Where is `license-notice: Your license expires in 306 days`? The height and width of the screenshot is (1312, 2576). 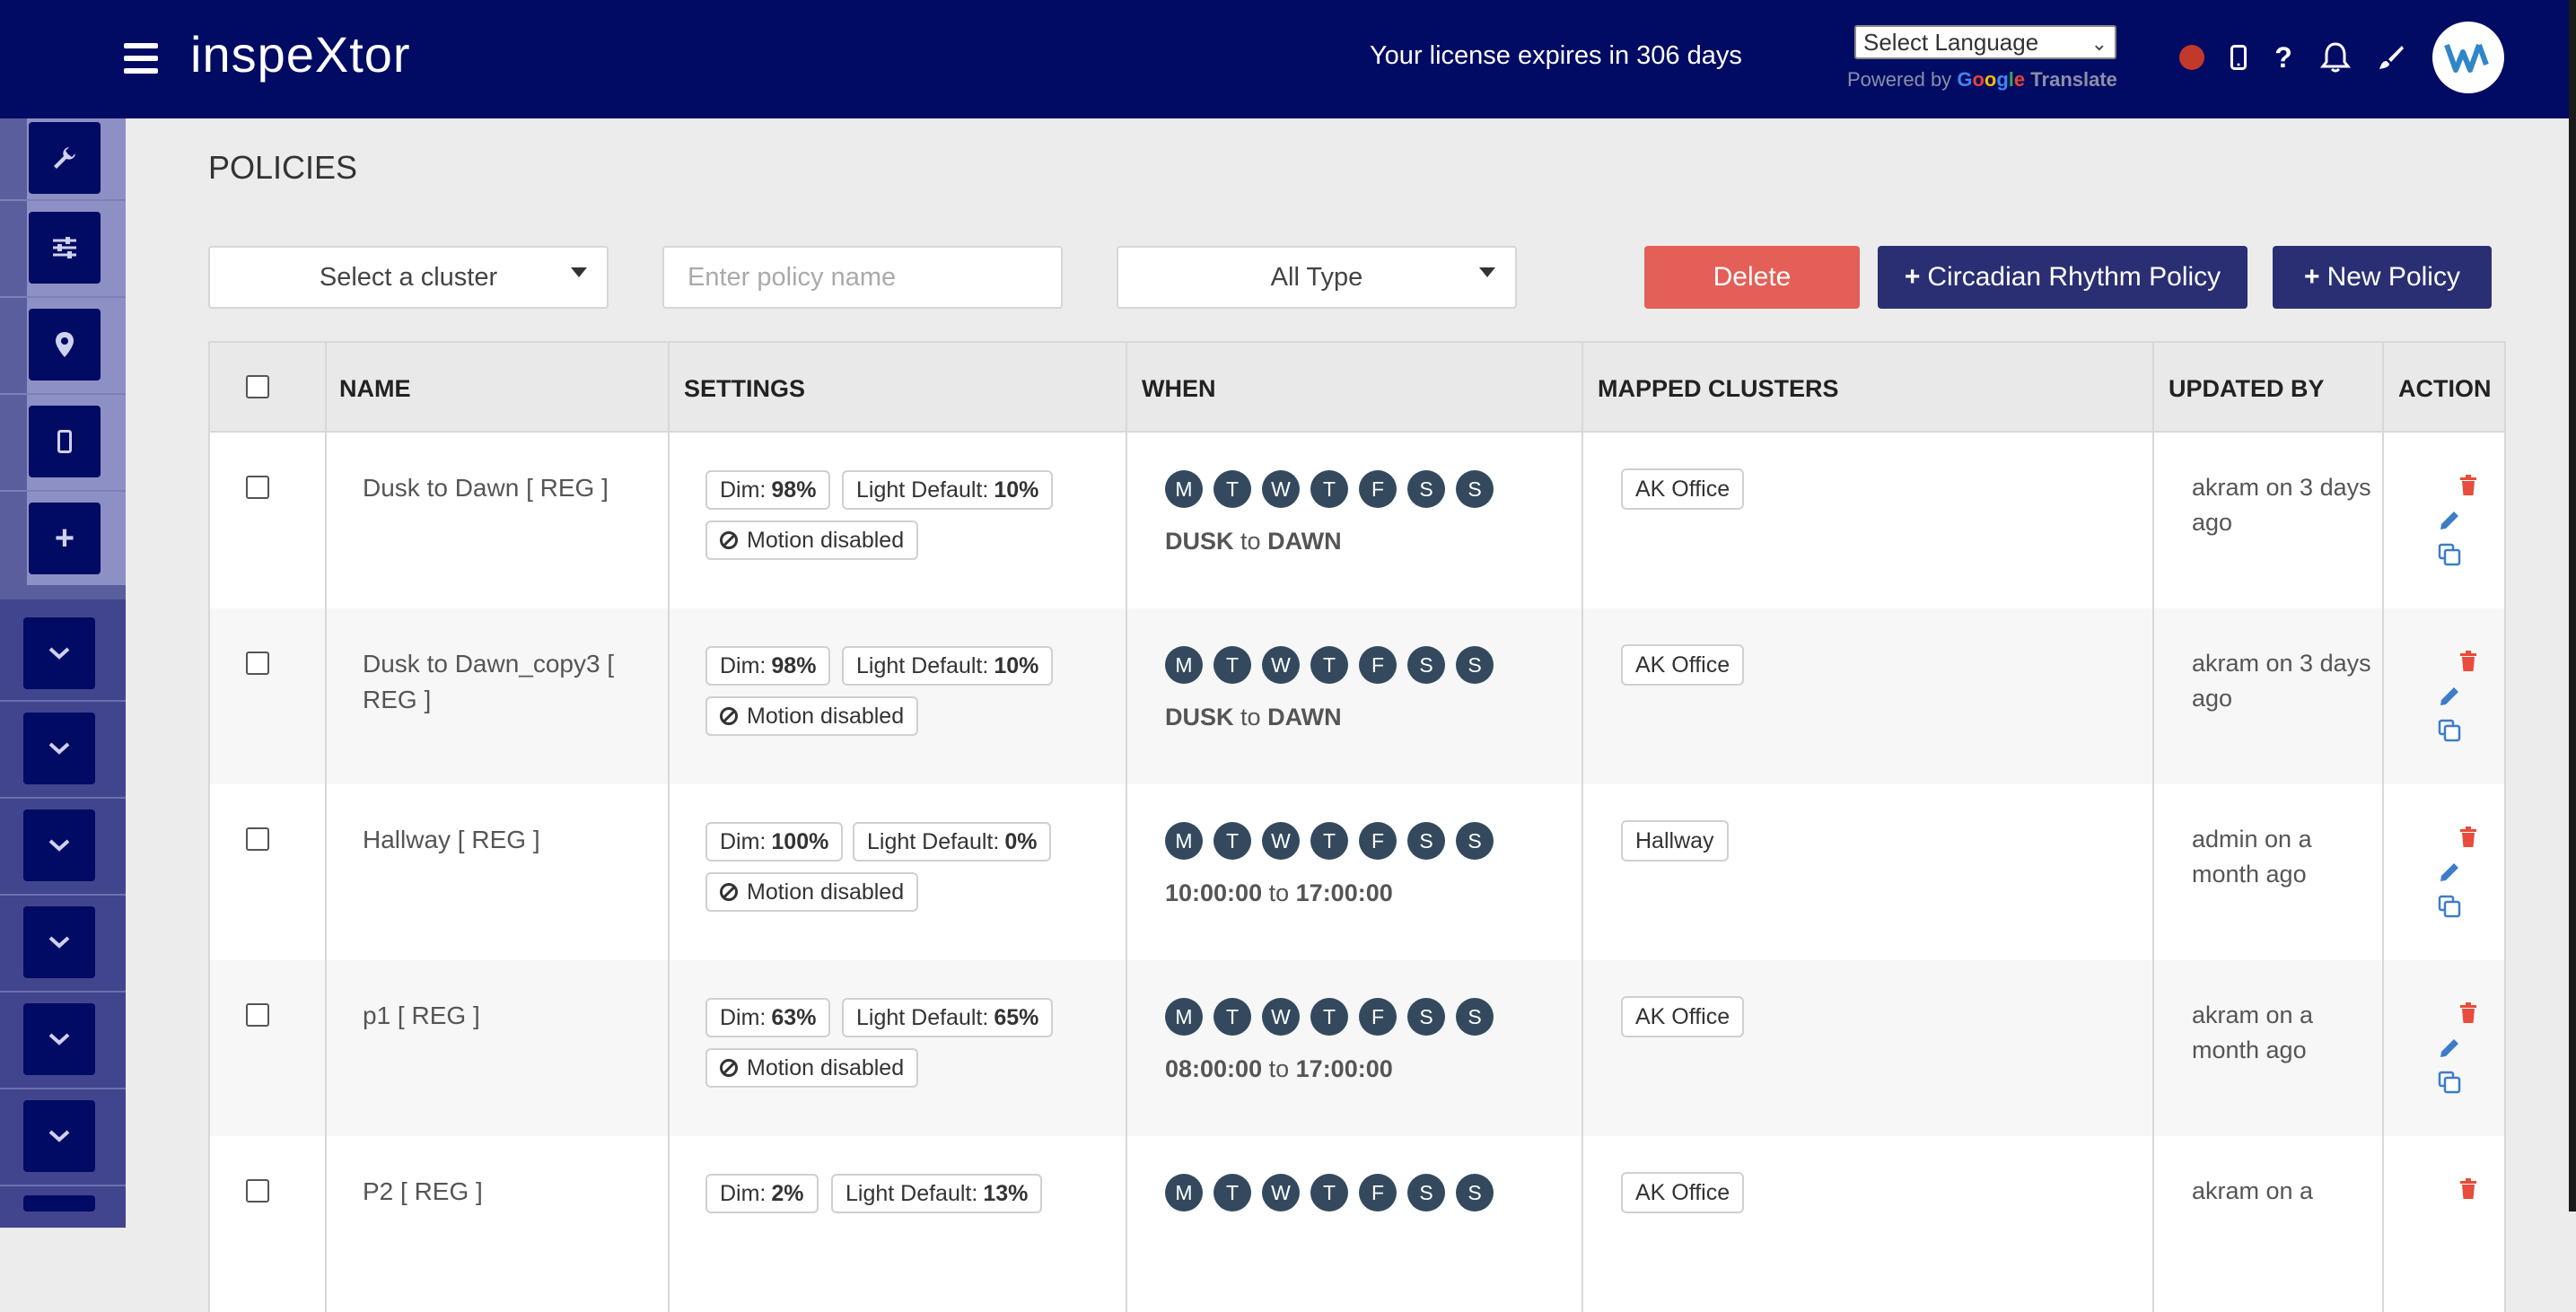 license-notice: Your license expires in 306 days is located at coordinates (1556, 55).